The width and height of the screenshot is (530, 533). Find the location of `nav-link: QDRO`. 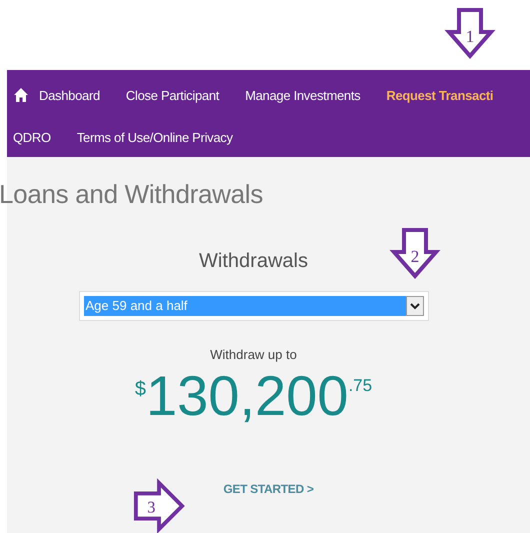

nav-link: QDRO is located at coordinates (32, 137).